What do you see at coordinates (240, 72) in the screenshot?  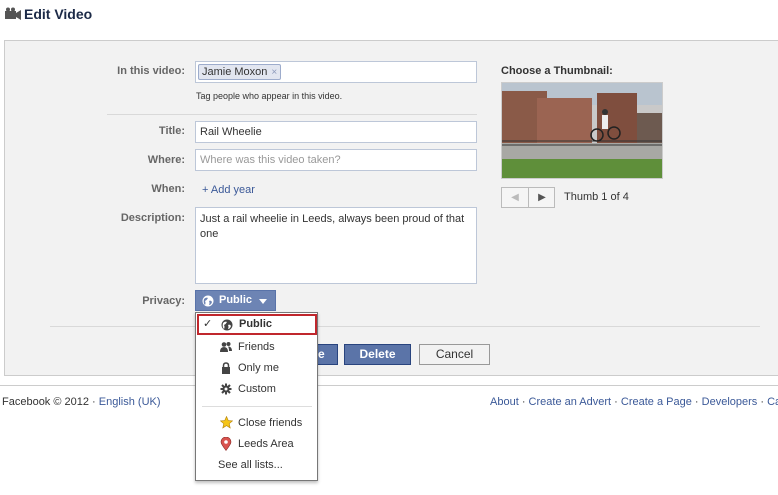 I see `tag-token: Jamie Moxon ×` at bounding box center [240, 72].